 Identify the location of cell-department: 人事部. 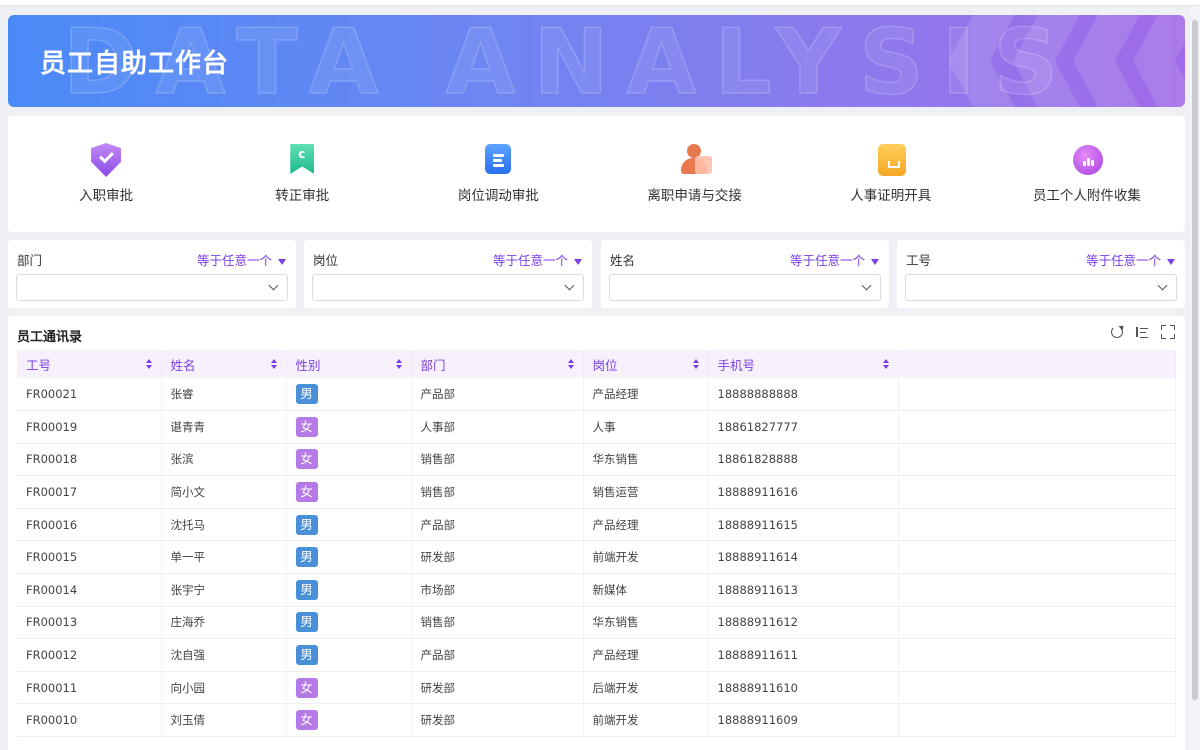
(497, 427).